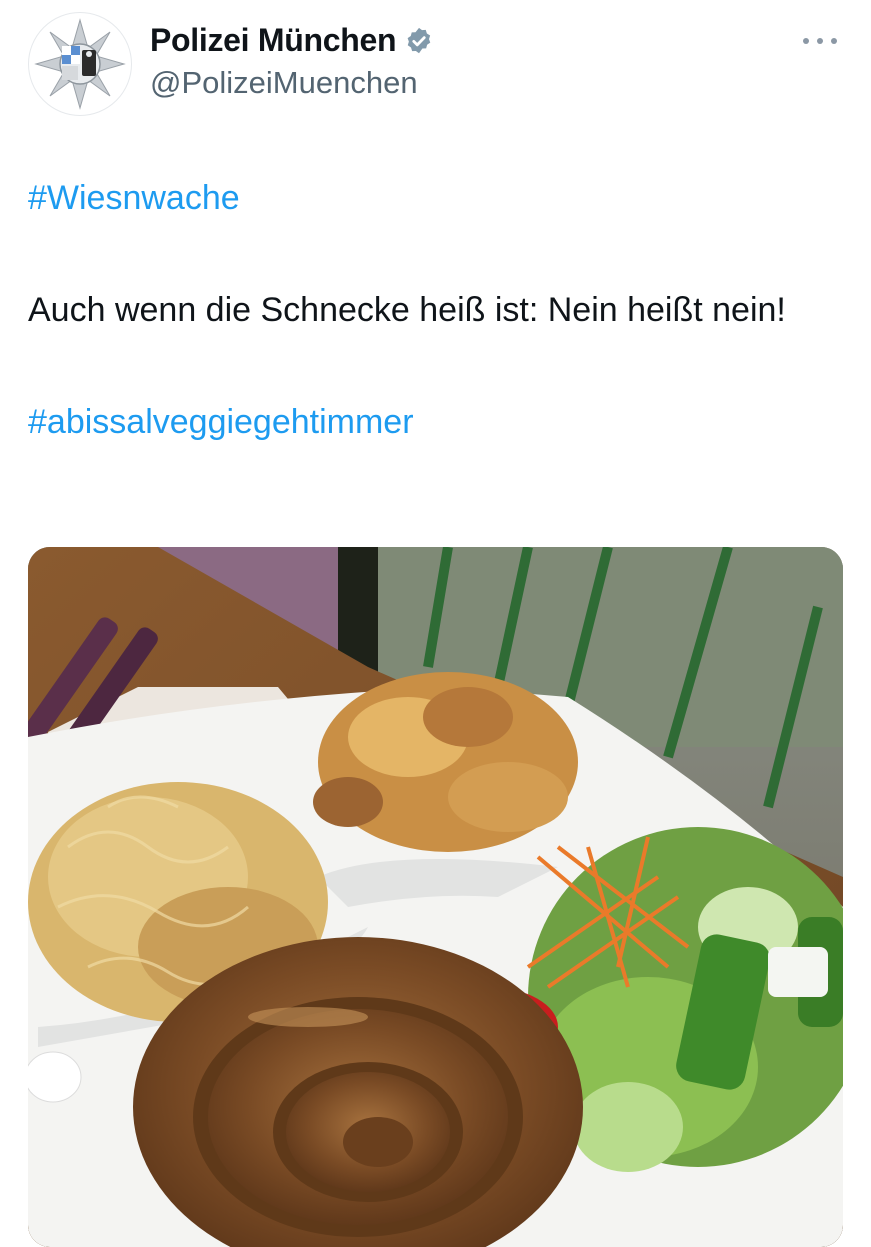 This screenshot has width=871, height=1247. I want to click on tweet-header: Polizei München @PolizeiMuenchen, so click(435, 70).